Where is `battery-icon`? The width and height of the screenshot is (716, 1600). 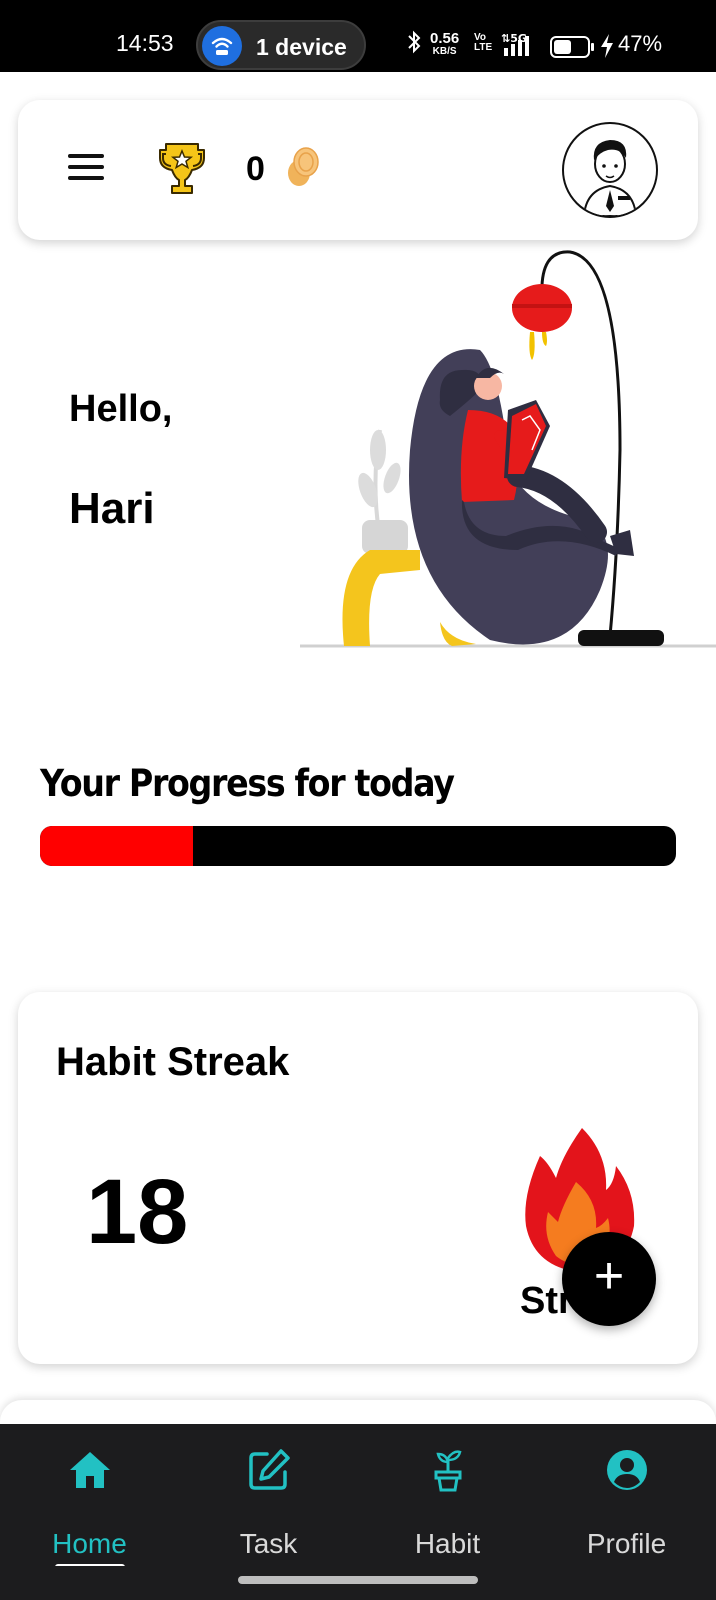
battery-icon is located at coordinates (572, 47).